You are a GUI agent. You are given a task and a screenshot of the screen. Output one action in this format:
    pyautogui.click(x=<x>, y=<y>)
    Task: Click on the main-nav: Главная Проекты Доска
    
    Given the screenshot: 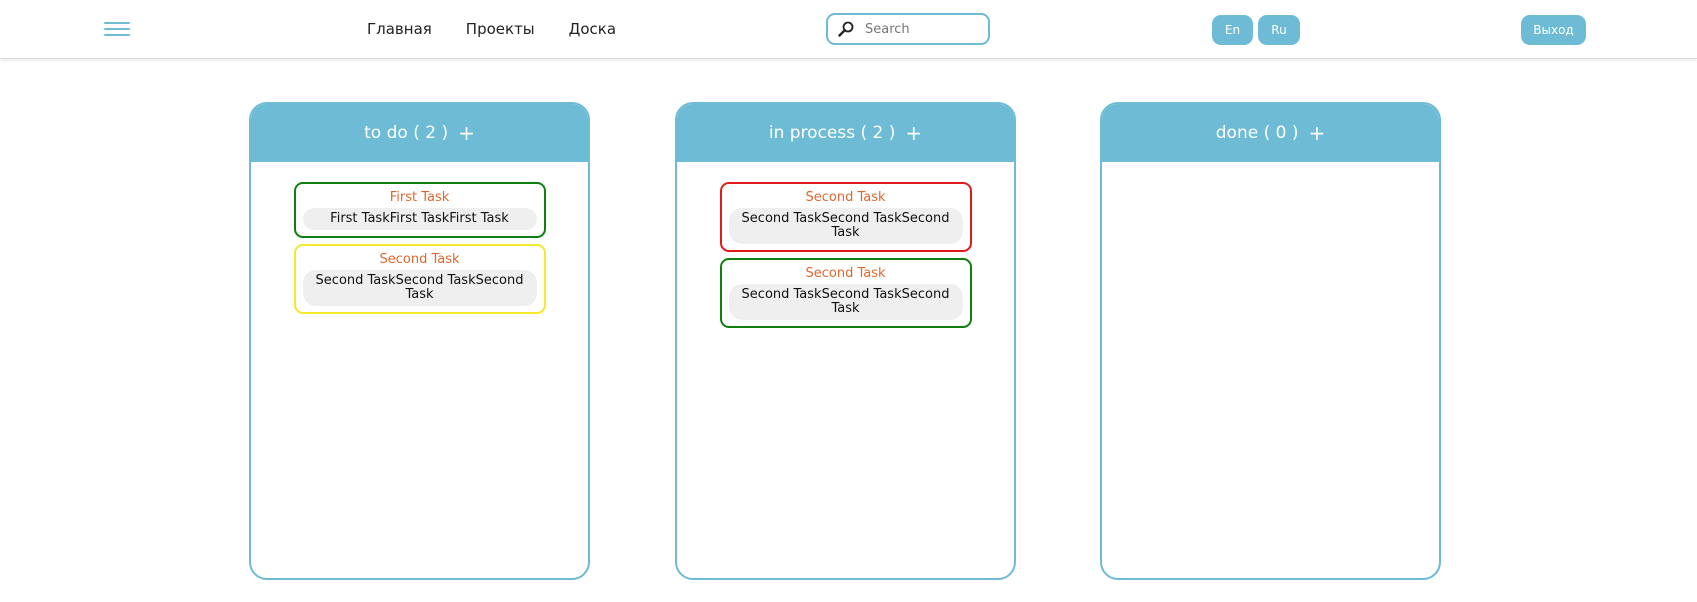 What is the action you would take?
    pyautogui.click(x=491, y=29)
    